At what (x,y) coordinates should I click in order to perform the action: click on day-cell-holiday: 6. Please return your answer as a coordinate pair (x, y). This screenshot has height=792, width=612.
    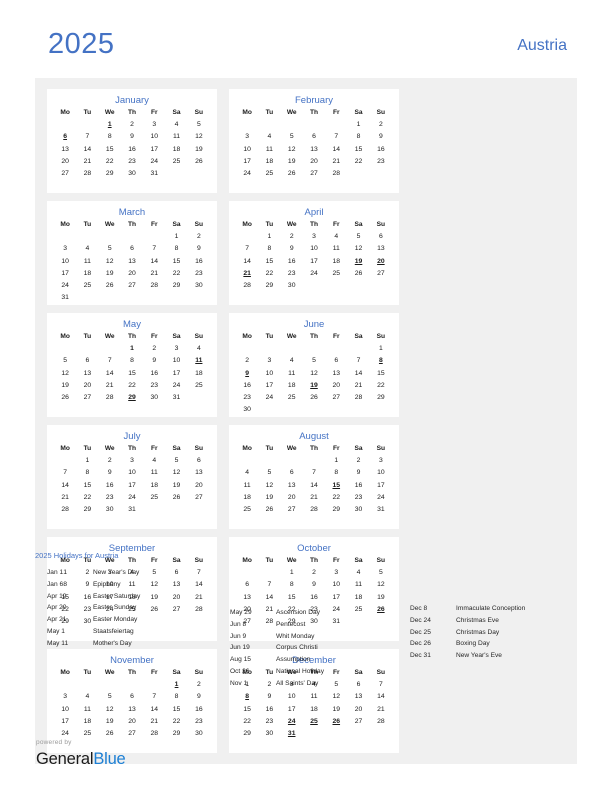
    Looking at the image, I should click on (65, 138).